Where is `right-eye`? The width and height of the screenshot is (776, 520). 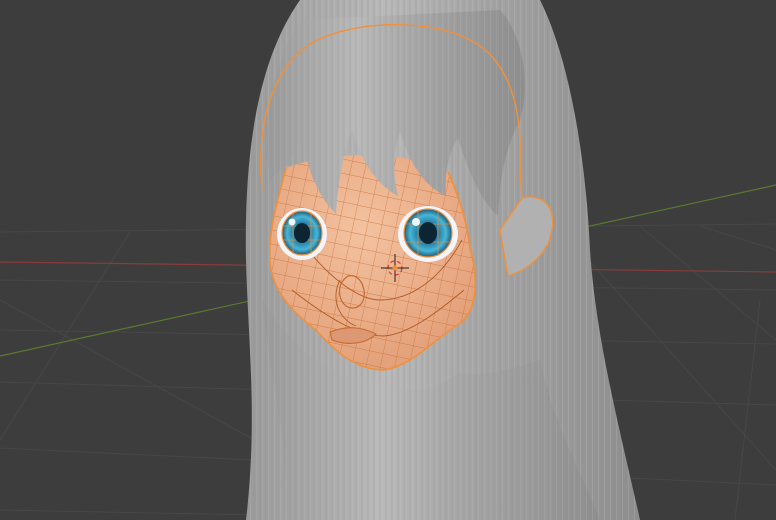 right-eye is located at coordinates (428, 234).